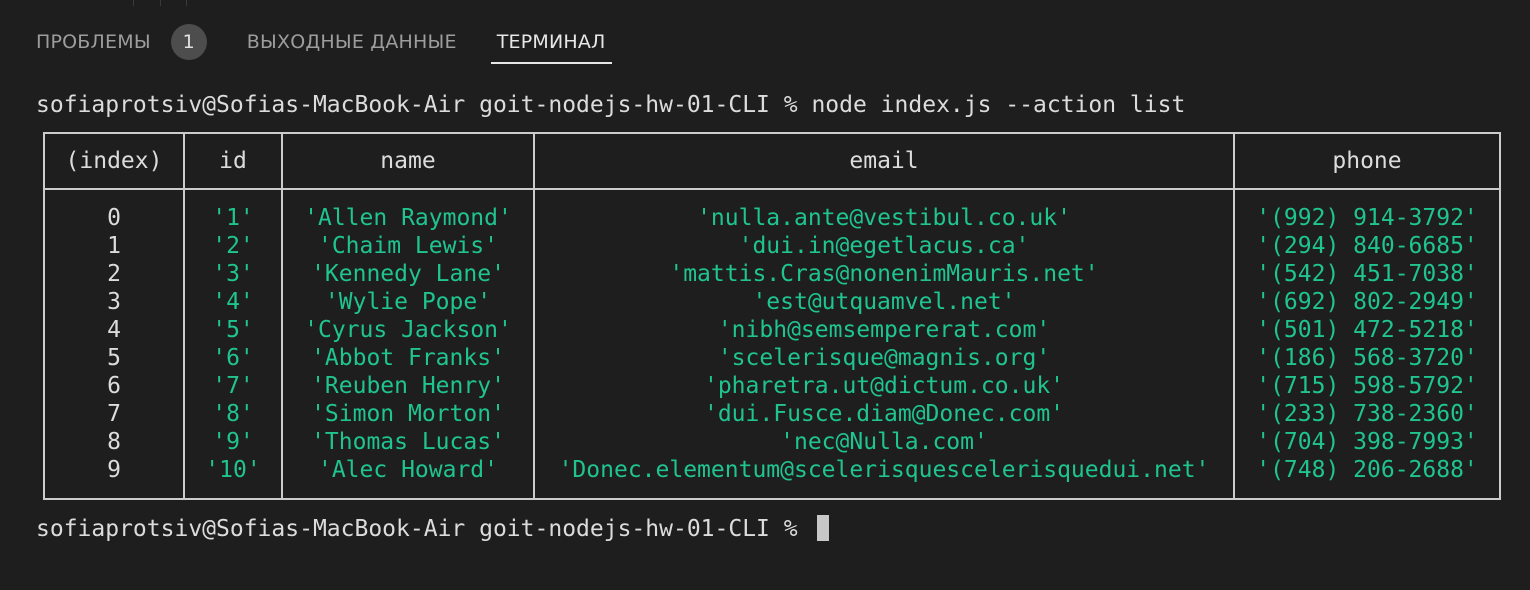  I want to click on tab-problems-label: ПРОБЛЕМЫ, so click(93, 42).